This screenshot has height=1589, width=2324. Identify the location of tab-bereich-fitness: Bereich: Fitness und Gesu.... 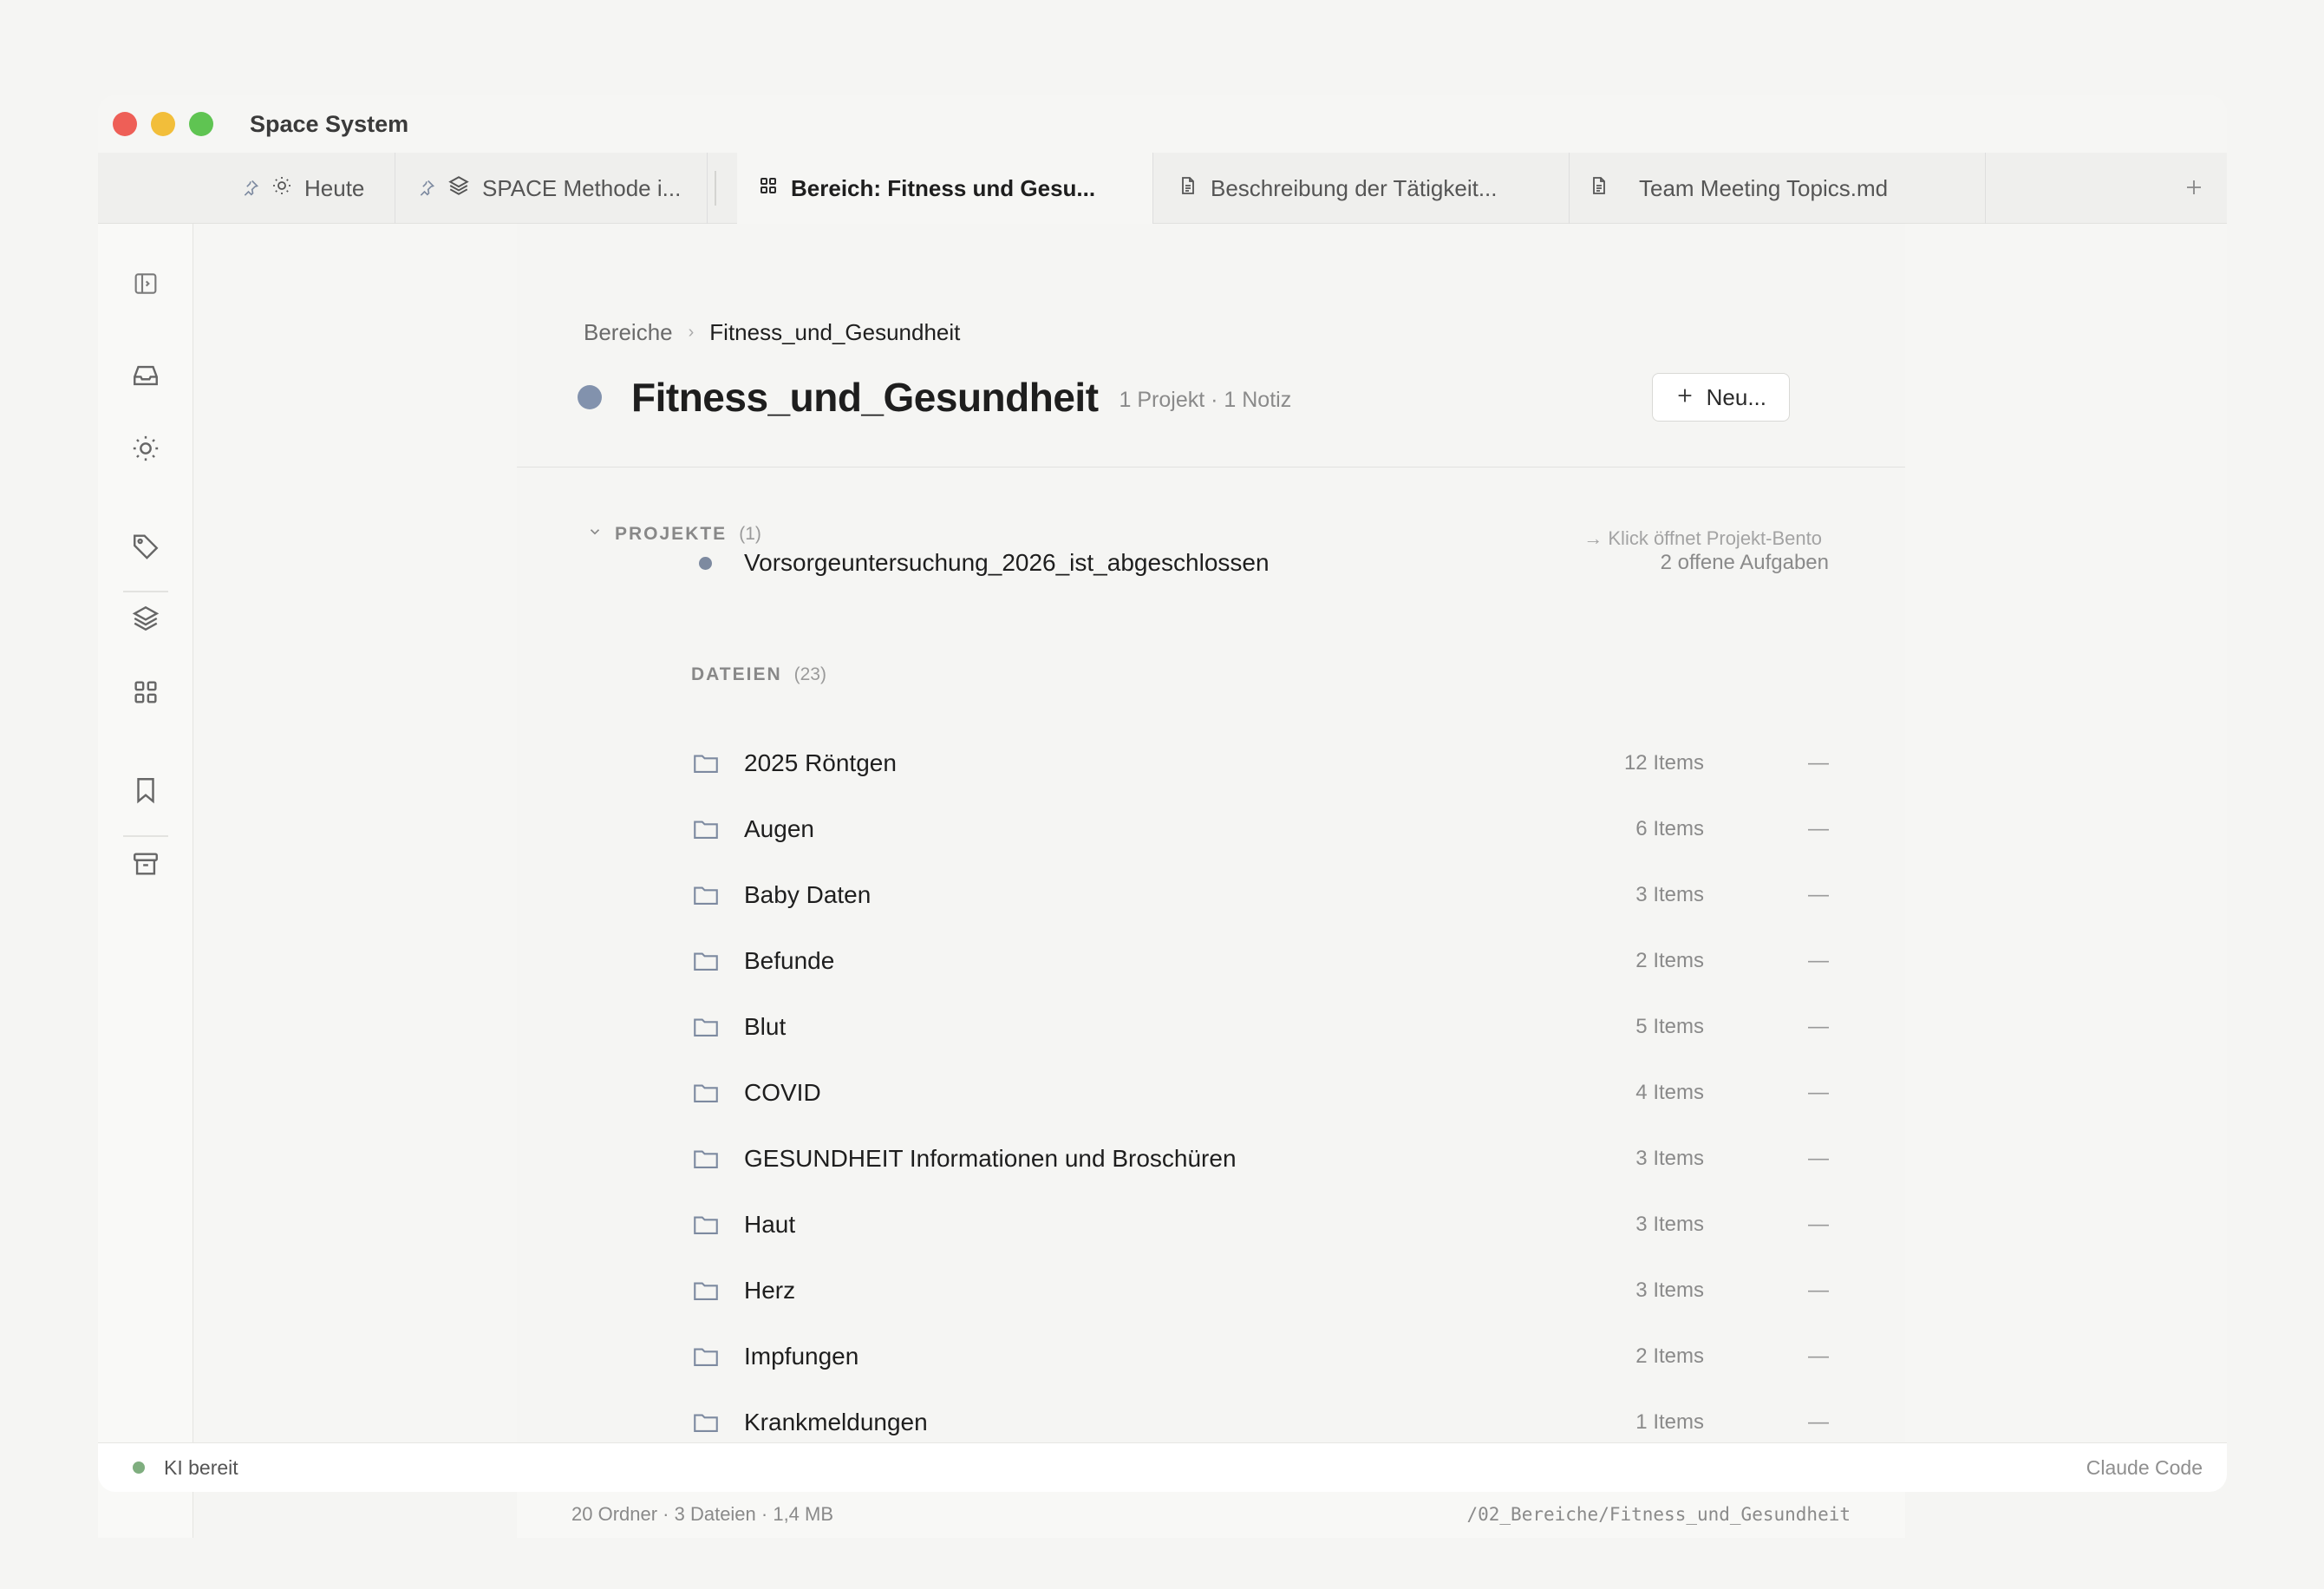
(945, 189).